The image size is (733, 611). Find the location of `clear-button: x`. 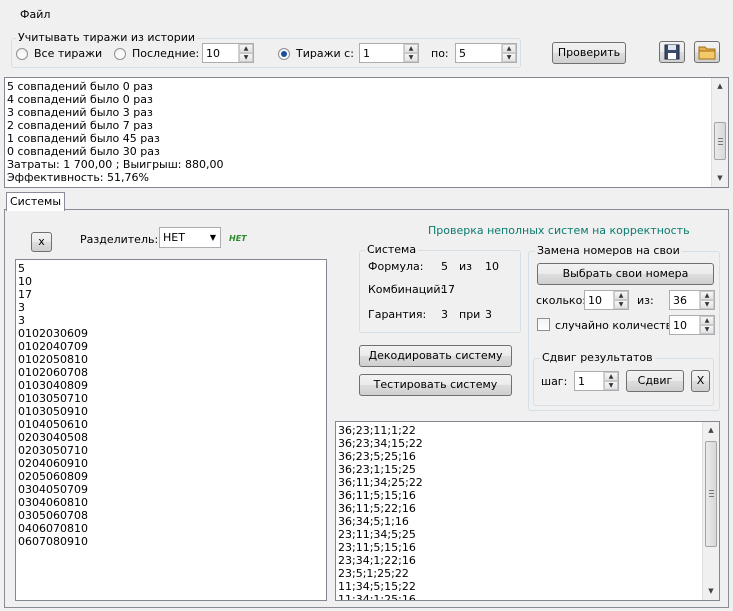

clear-button: x is located at coordinates (41, 242).